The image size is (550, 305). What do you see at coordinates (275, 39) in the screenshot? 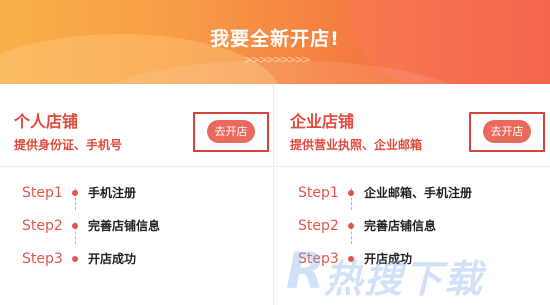
I see `page-title: 我要全新开店!` at bounding box center [275, 39].